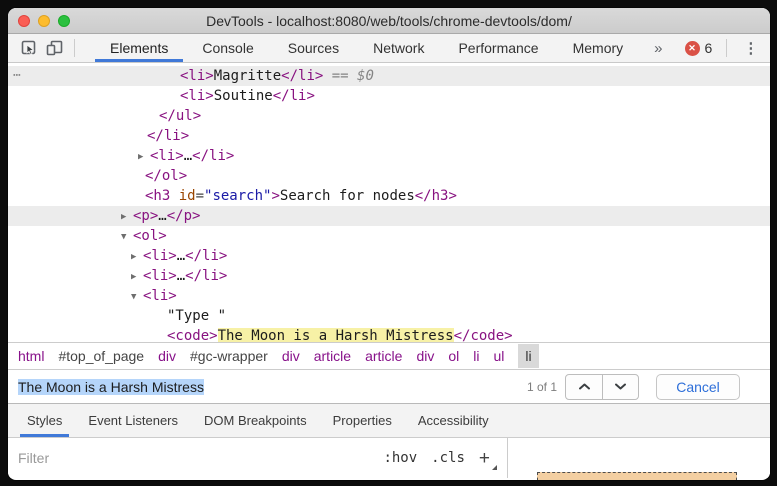 This screenshot has height=486, width=777. What do you see at coordinates (362, 420) in the screenshot?
I see `tab-properties: Properties` at bounding box center [362, 420].